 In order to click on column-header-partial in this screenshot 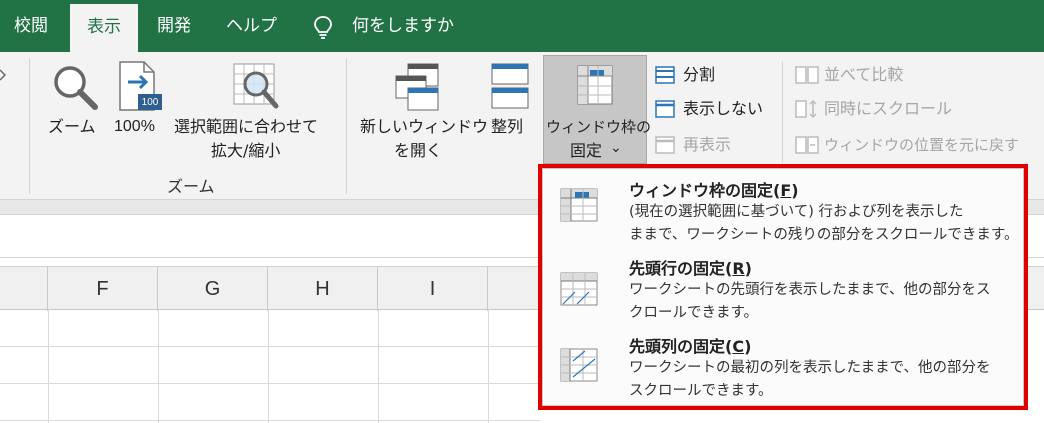, I will do `click(24, 289)`.